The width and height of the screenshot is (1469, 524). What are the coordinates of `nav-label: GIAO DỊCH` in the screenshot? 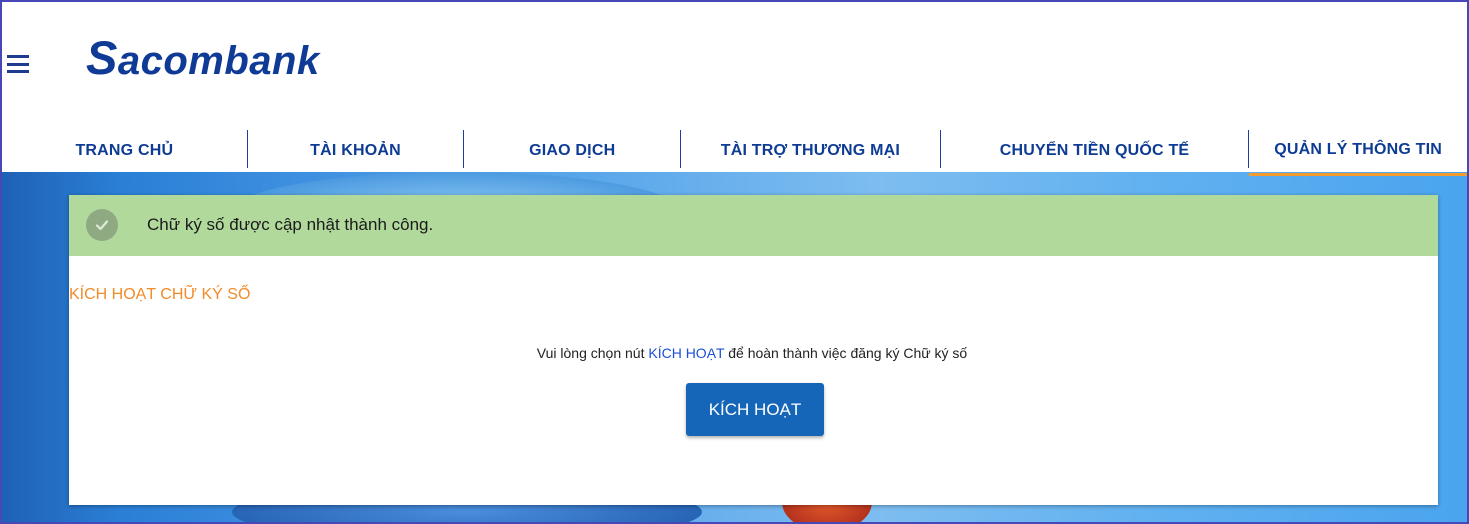 It's located at (572, 150).